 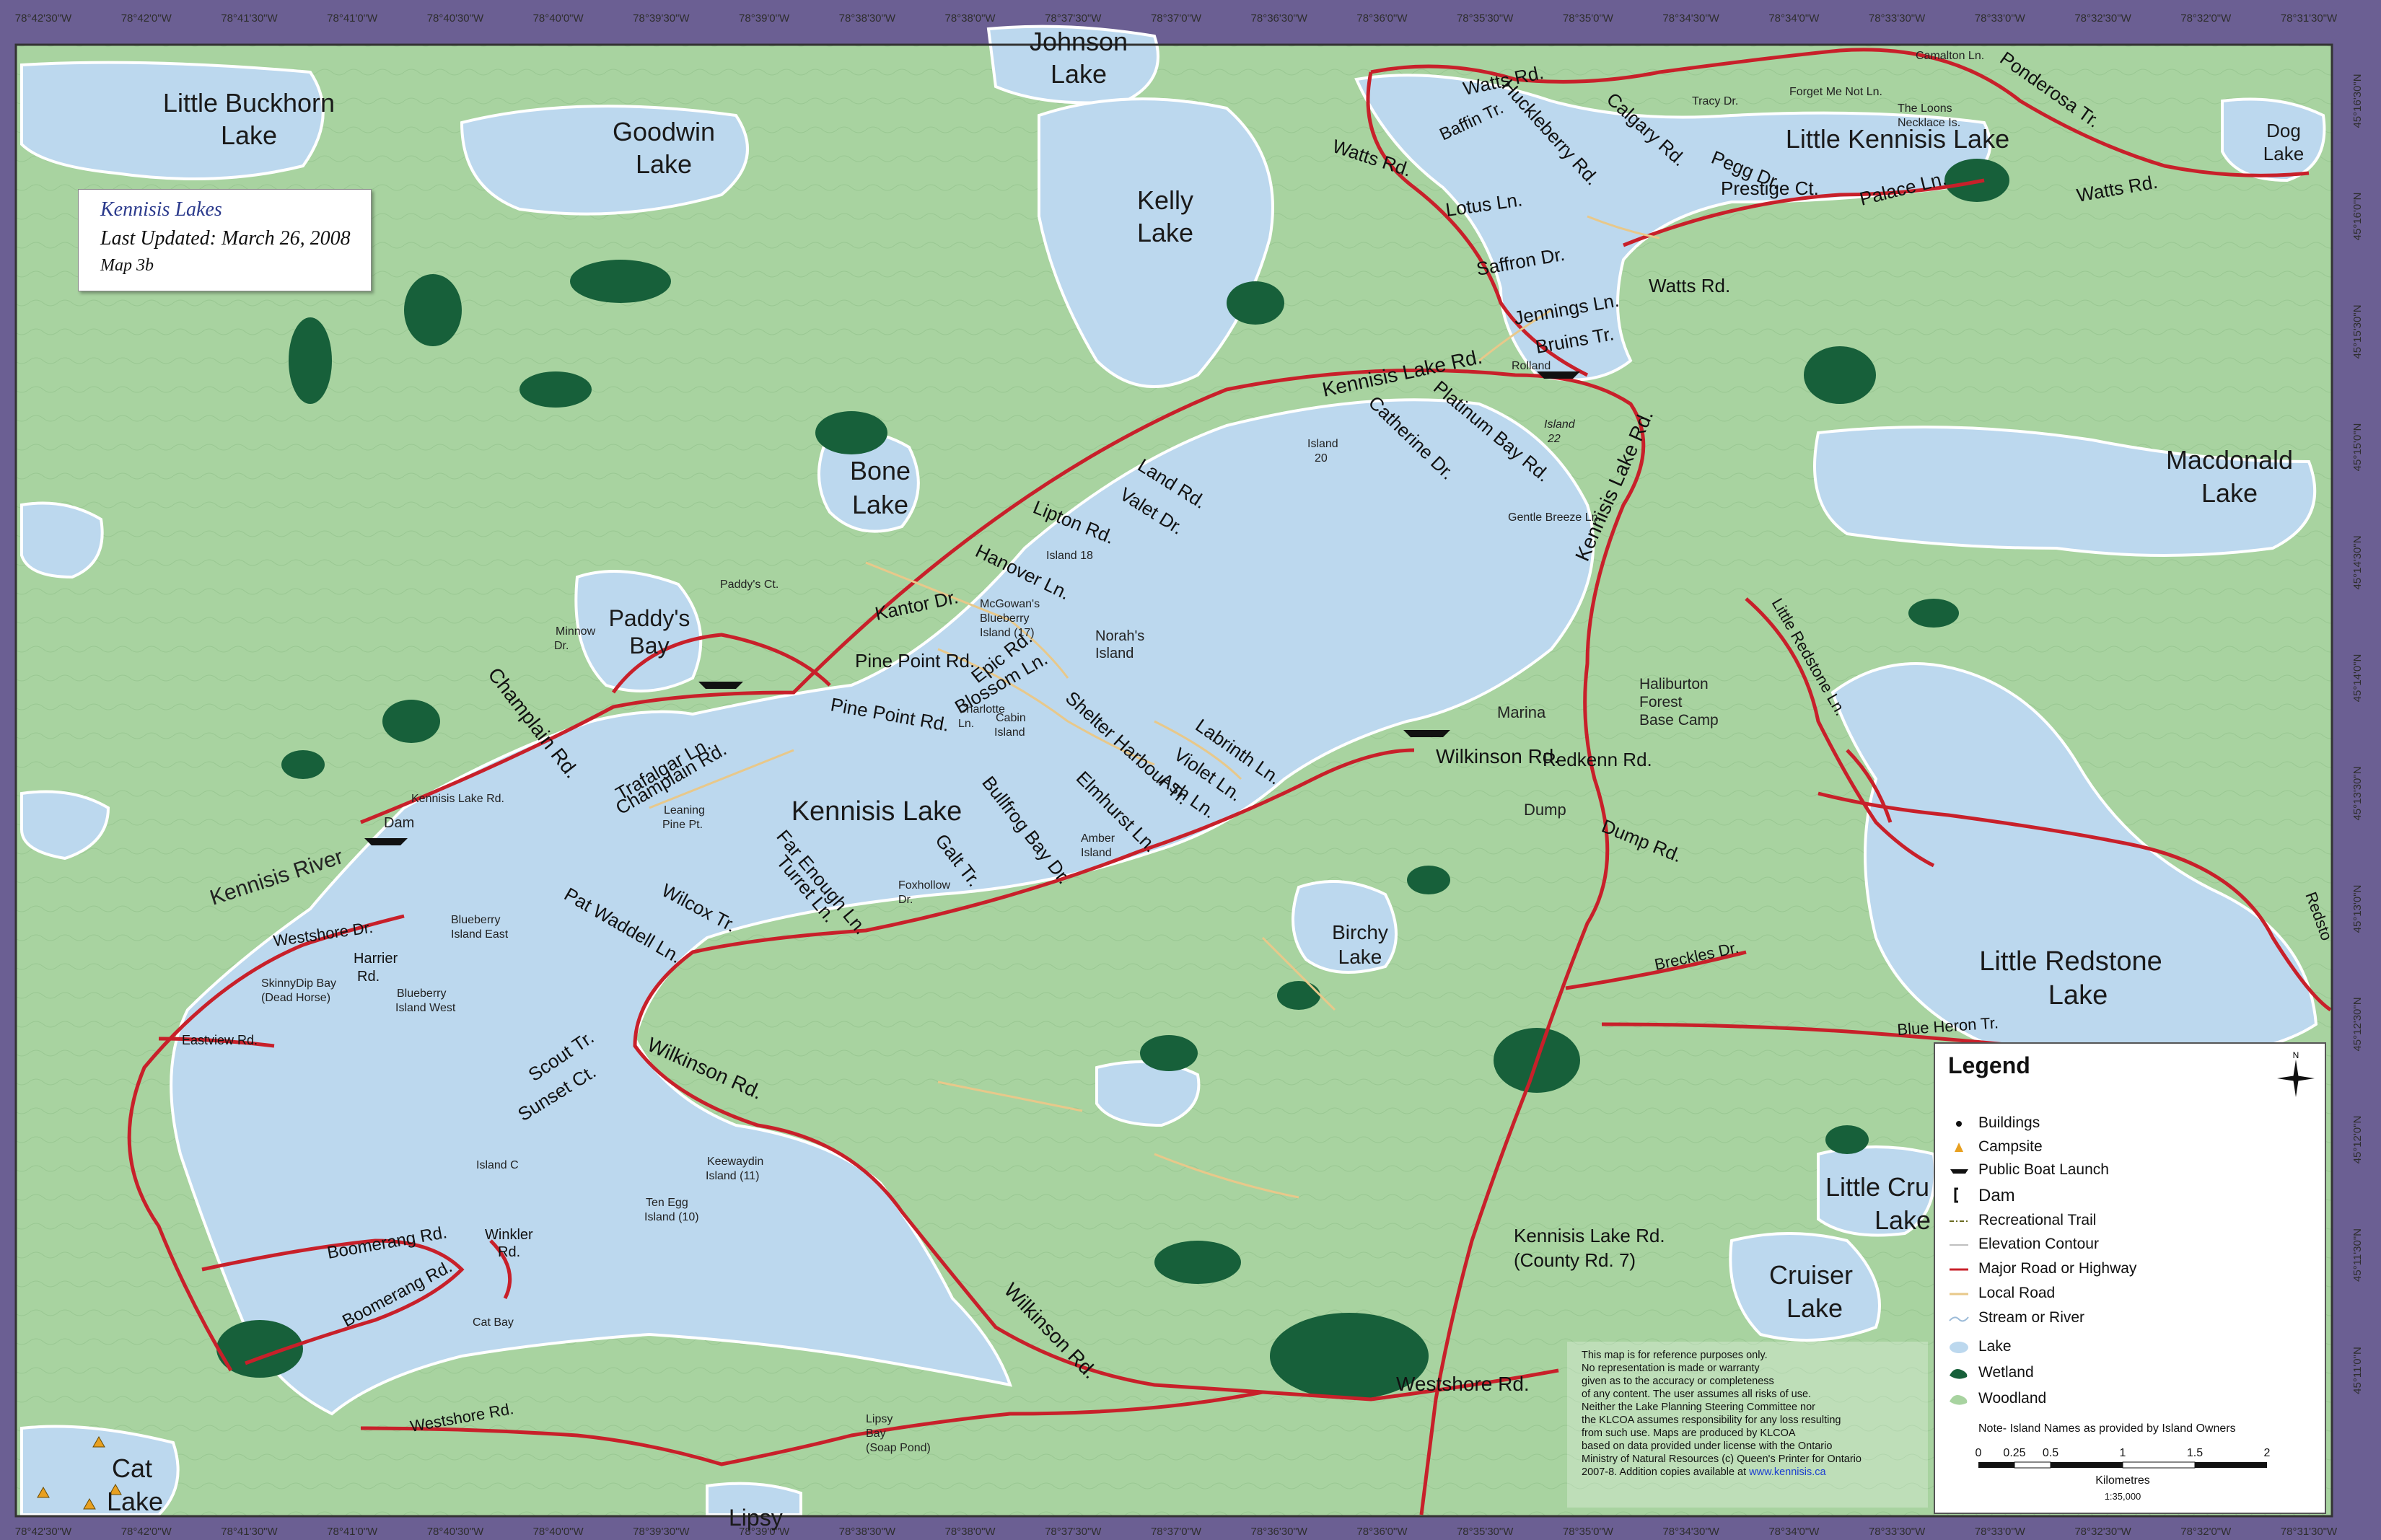 I want to click on scale-unit: Kilometres, so click(x=2122, y=1481).